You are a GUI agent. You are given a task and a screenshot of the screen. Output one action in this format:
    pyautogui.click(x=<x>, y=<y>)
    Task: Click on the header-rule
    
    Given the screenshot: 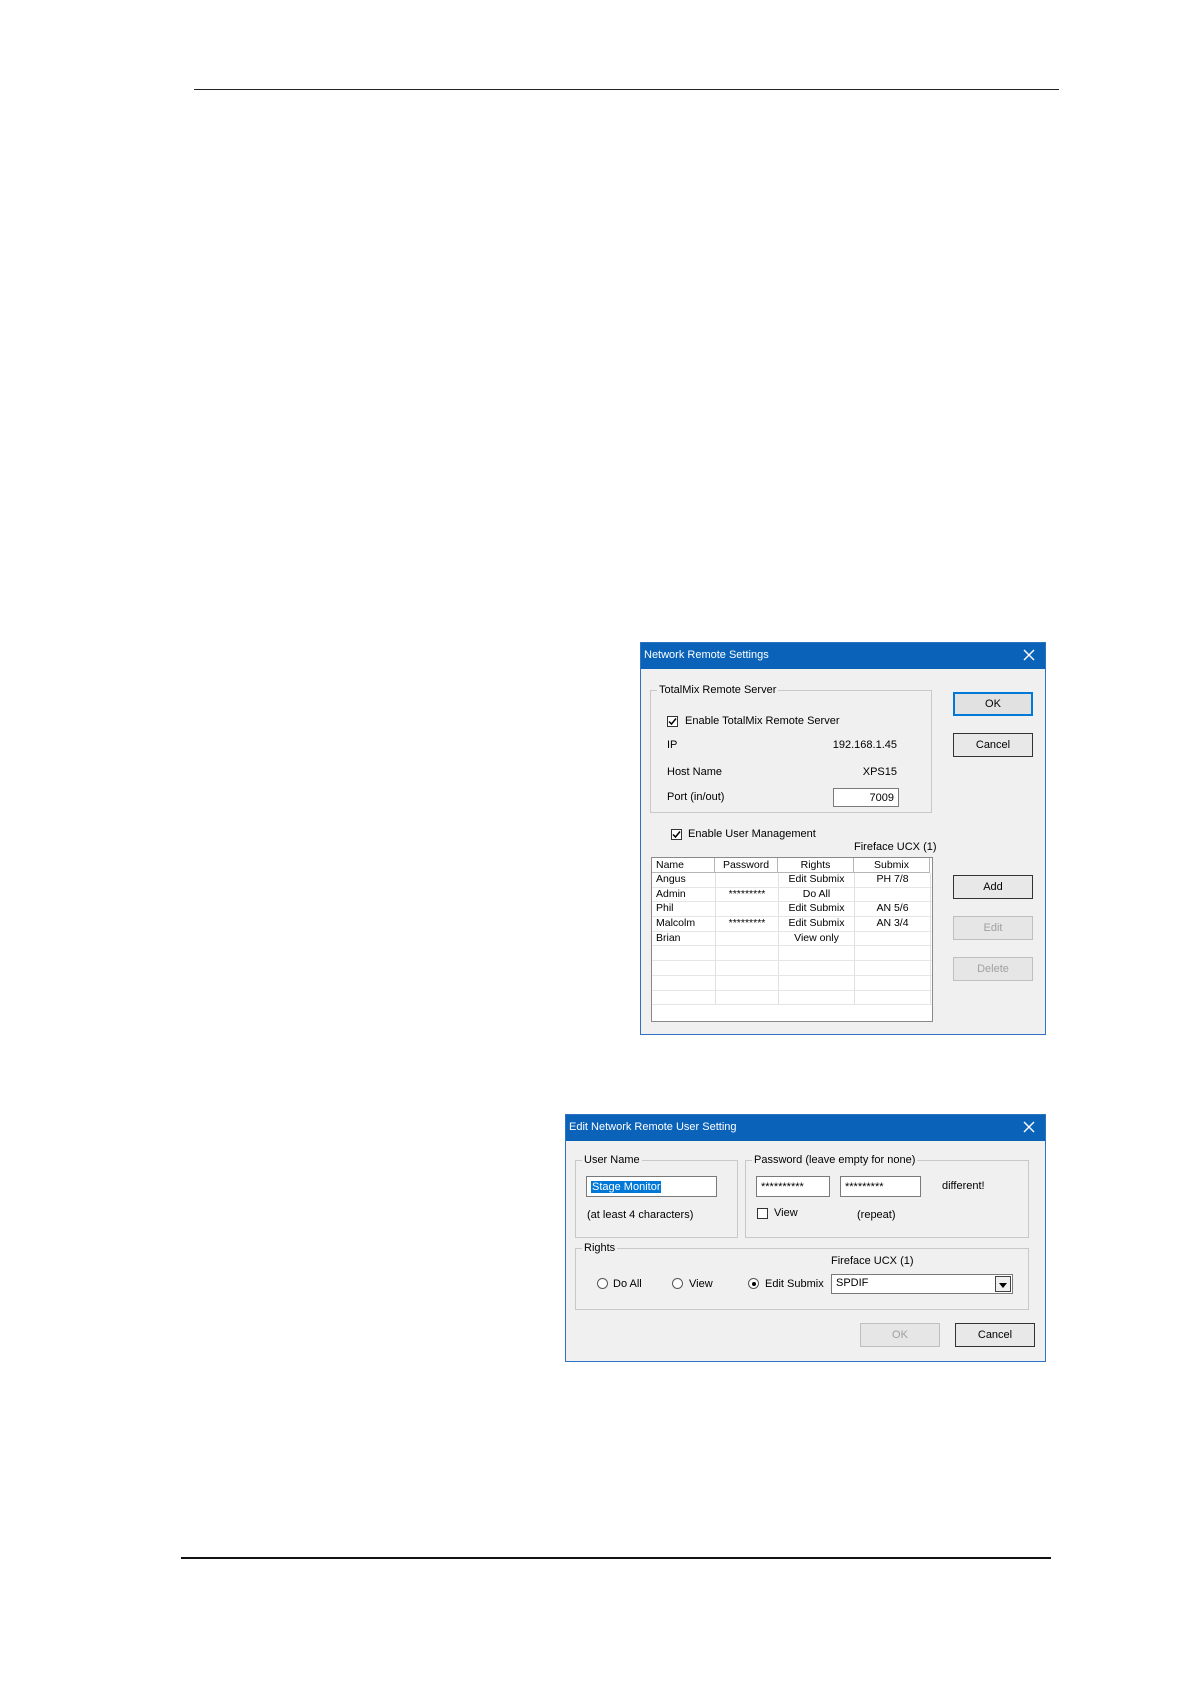 What is the action you would take?
    pyautogui.click(x=626, y=89)
    